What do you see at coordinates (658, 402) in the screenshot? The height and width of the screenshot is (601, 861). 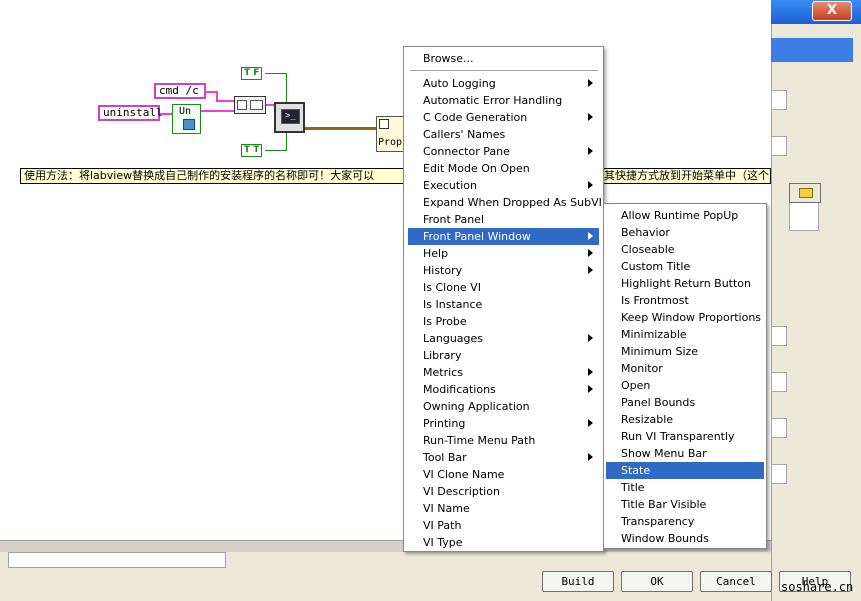 I see `submenu-item-label: Panel Bounds` at bounding box center [658, 402].